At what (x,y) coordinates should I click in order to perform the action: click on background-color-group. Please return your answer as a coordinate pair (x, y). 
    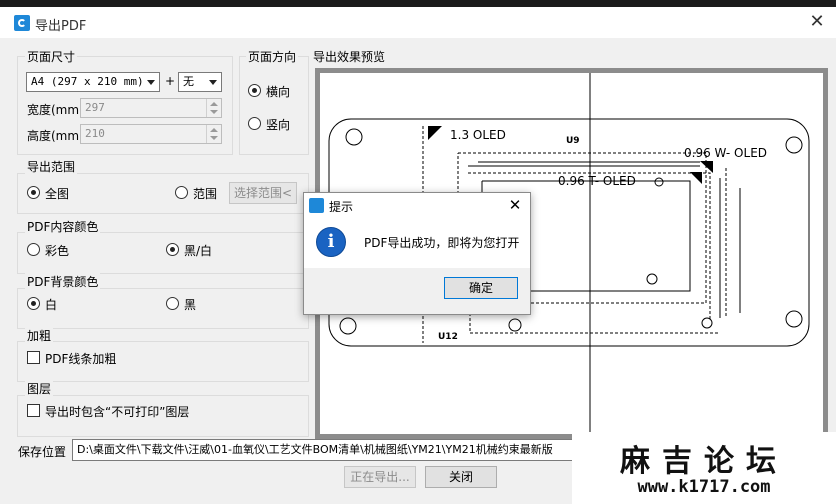
    Looking at the image, I should click on (163, 308).